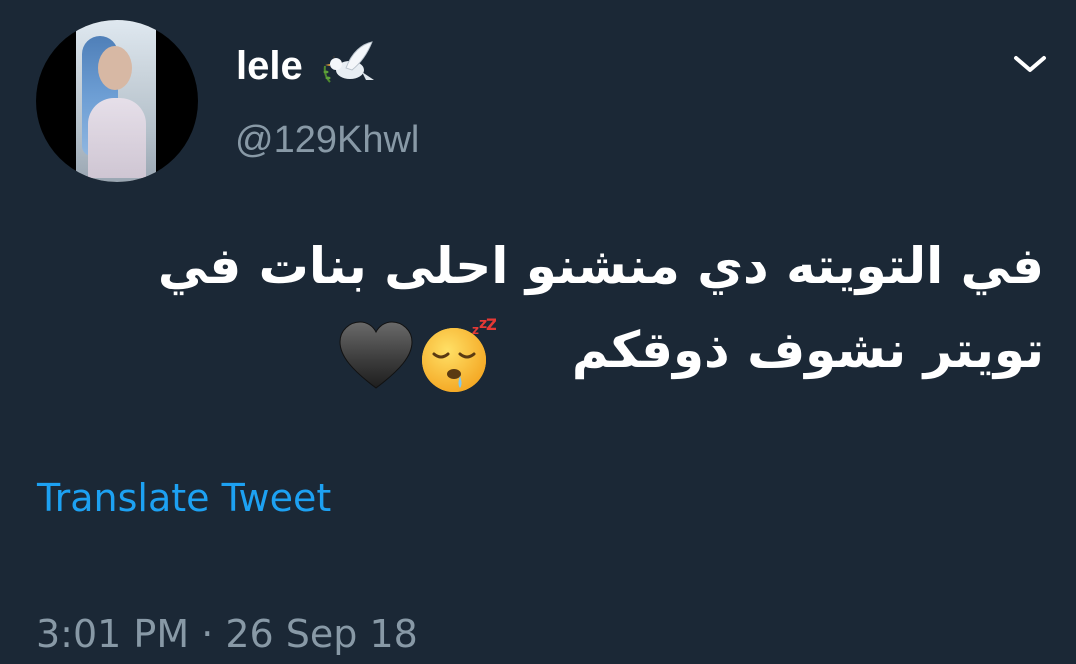  I want to click on chevron-down-icon, so click(1030, 64).